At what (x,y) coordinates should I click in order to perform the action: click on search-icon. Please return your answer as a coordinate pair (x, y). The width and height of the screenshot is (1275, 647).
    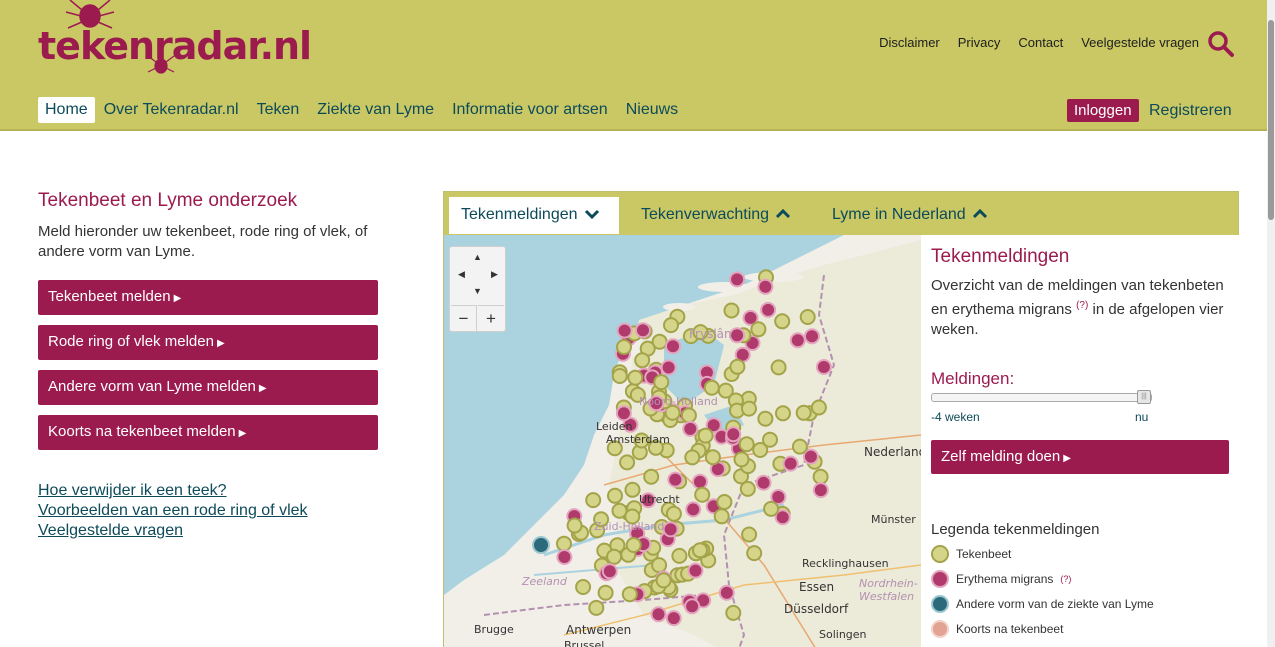
    Looking at the image, I should click on (1221, 44).